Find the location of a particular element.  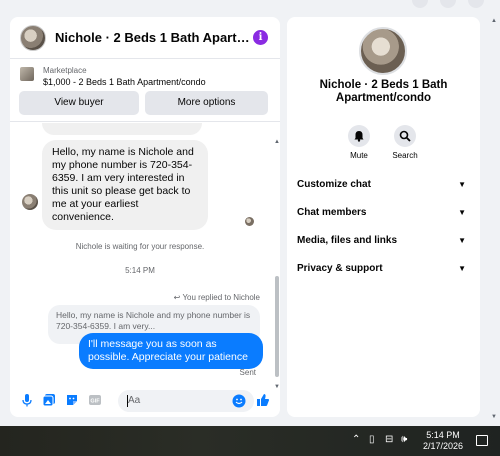

sticker-icon is located at coordinates (72, 400).